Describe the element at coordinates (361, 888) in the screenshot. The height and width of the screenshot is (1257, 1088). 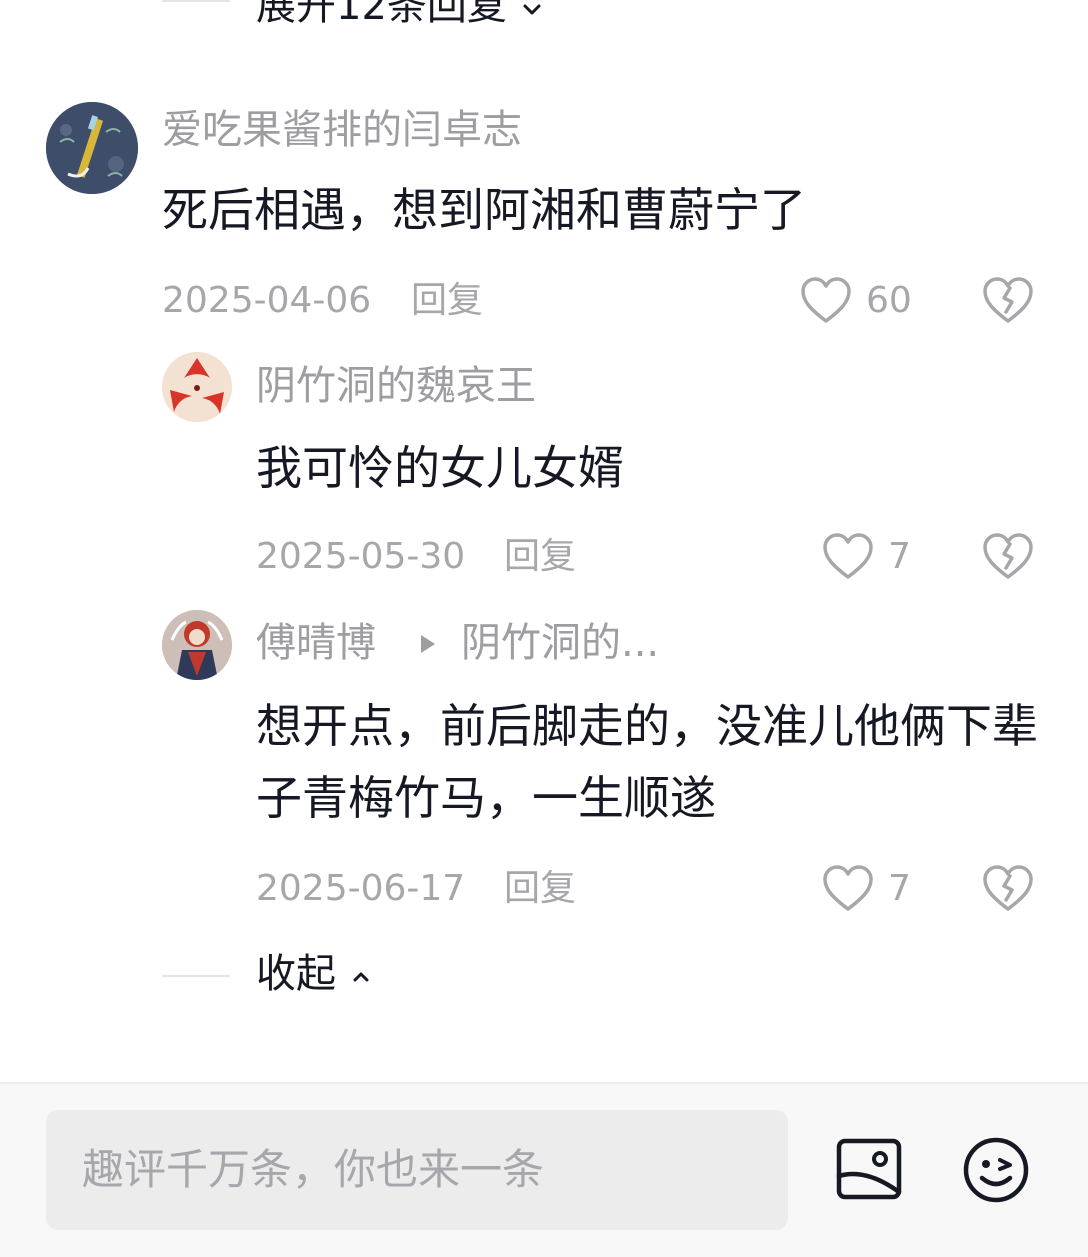
I see `reply-date: 2025-06-17` at that location.